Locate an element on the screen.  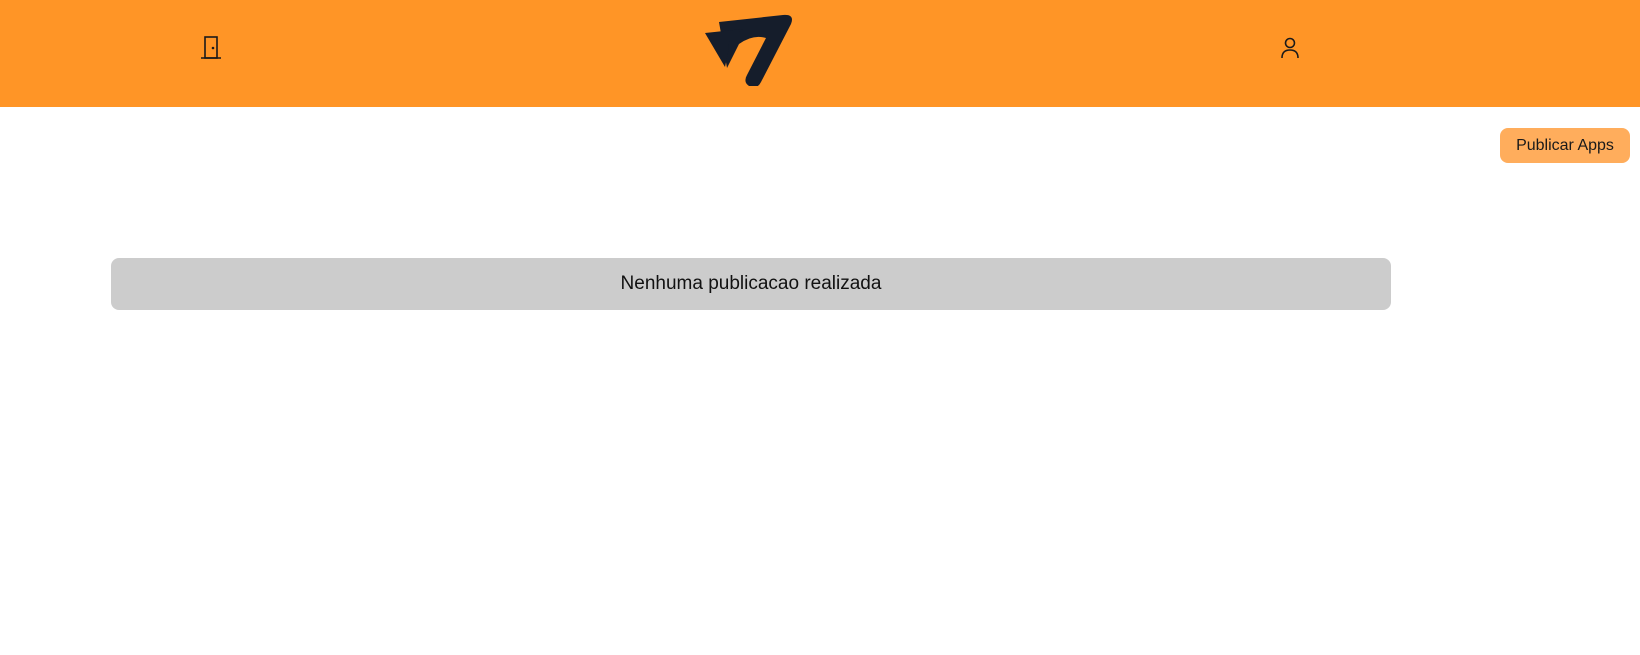
empty-state-banner: Nenhuma publicacao realizada is located at coordinates (751, 284).